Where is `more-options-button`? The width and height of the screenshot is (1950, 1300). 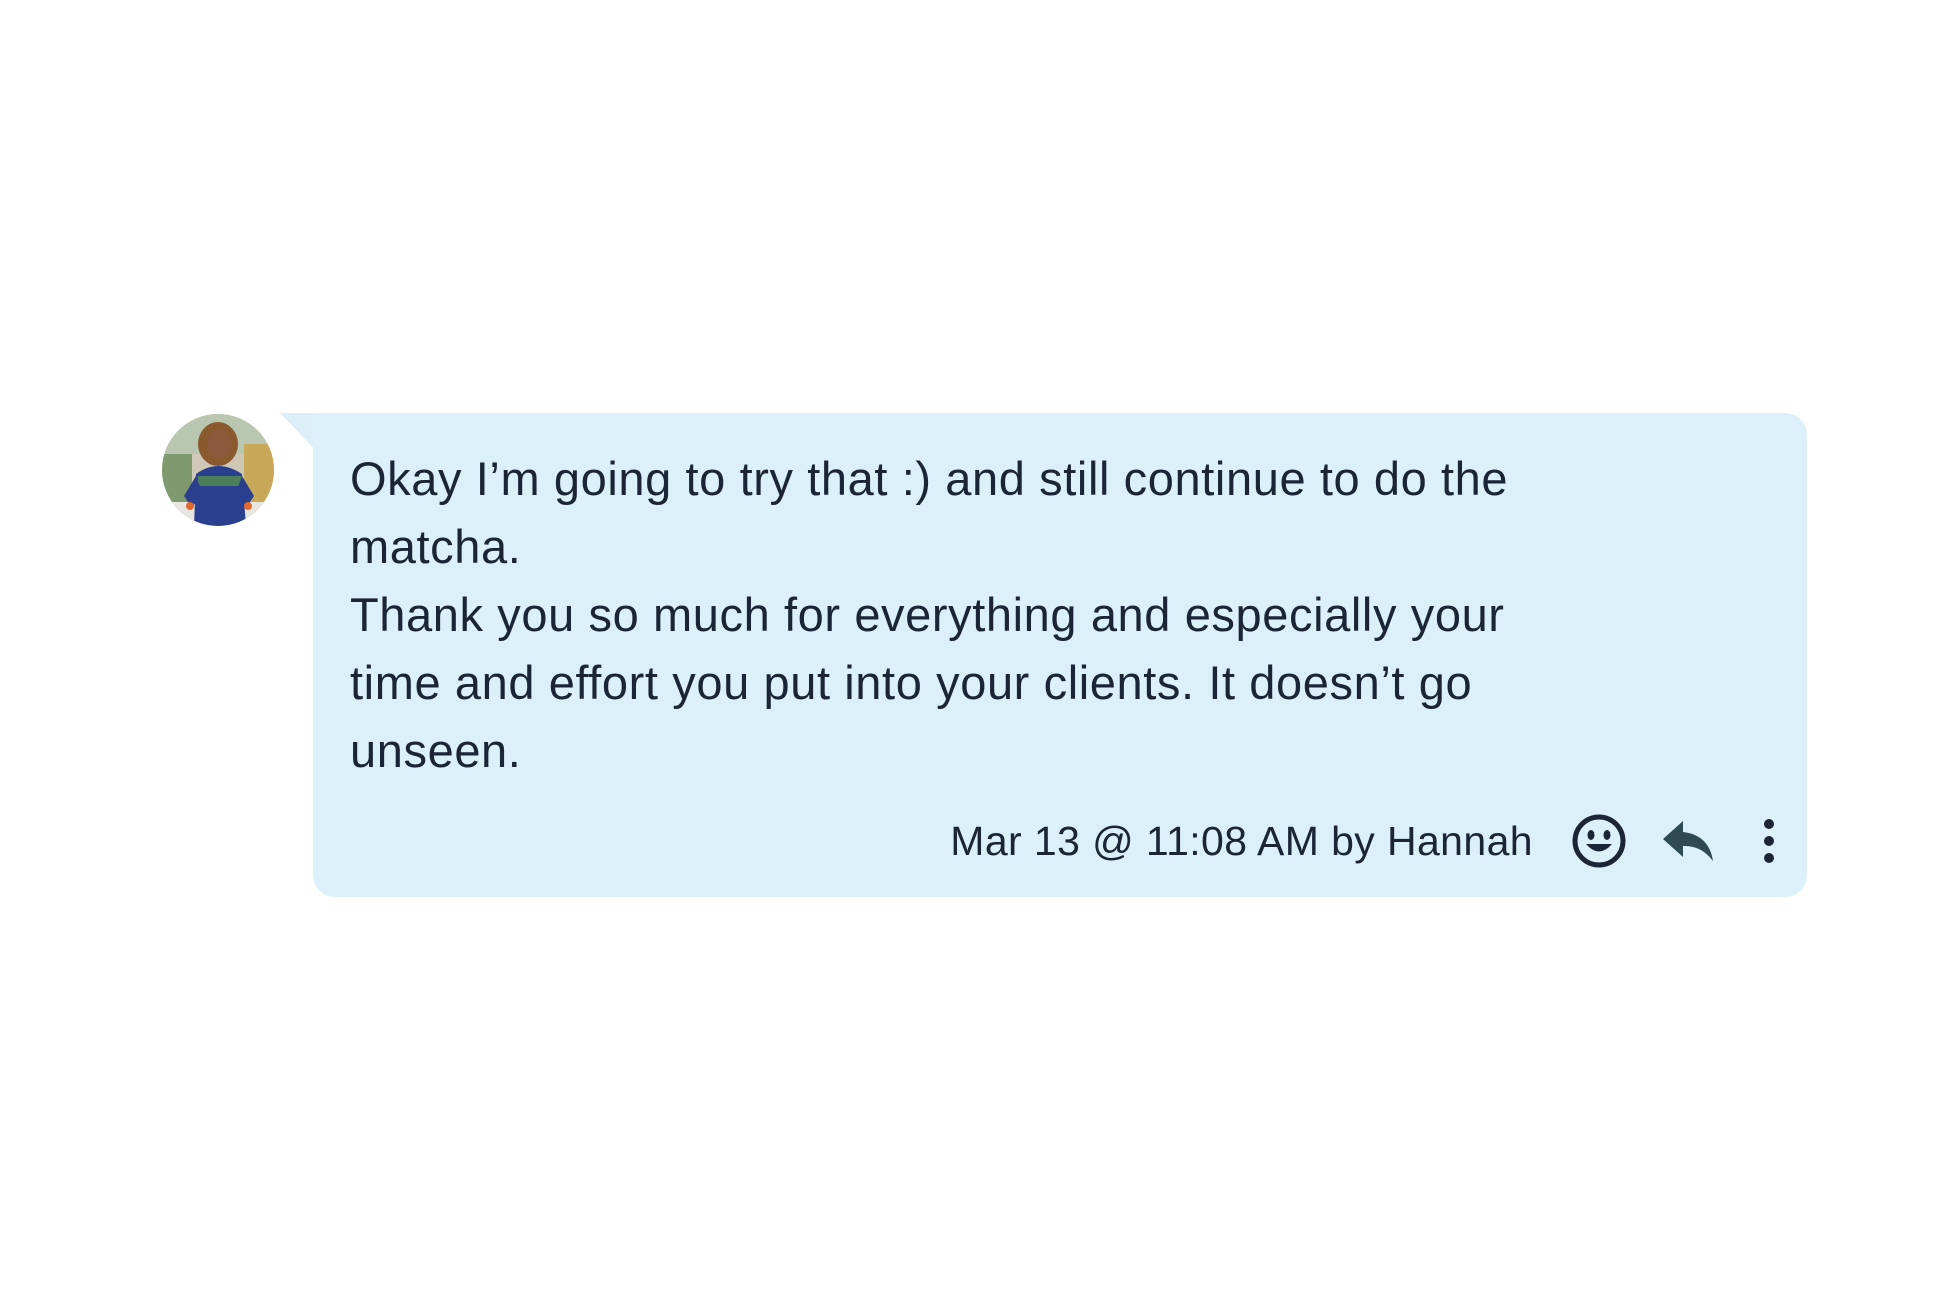 more-options-button is located at coordinates (1769, 841).